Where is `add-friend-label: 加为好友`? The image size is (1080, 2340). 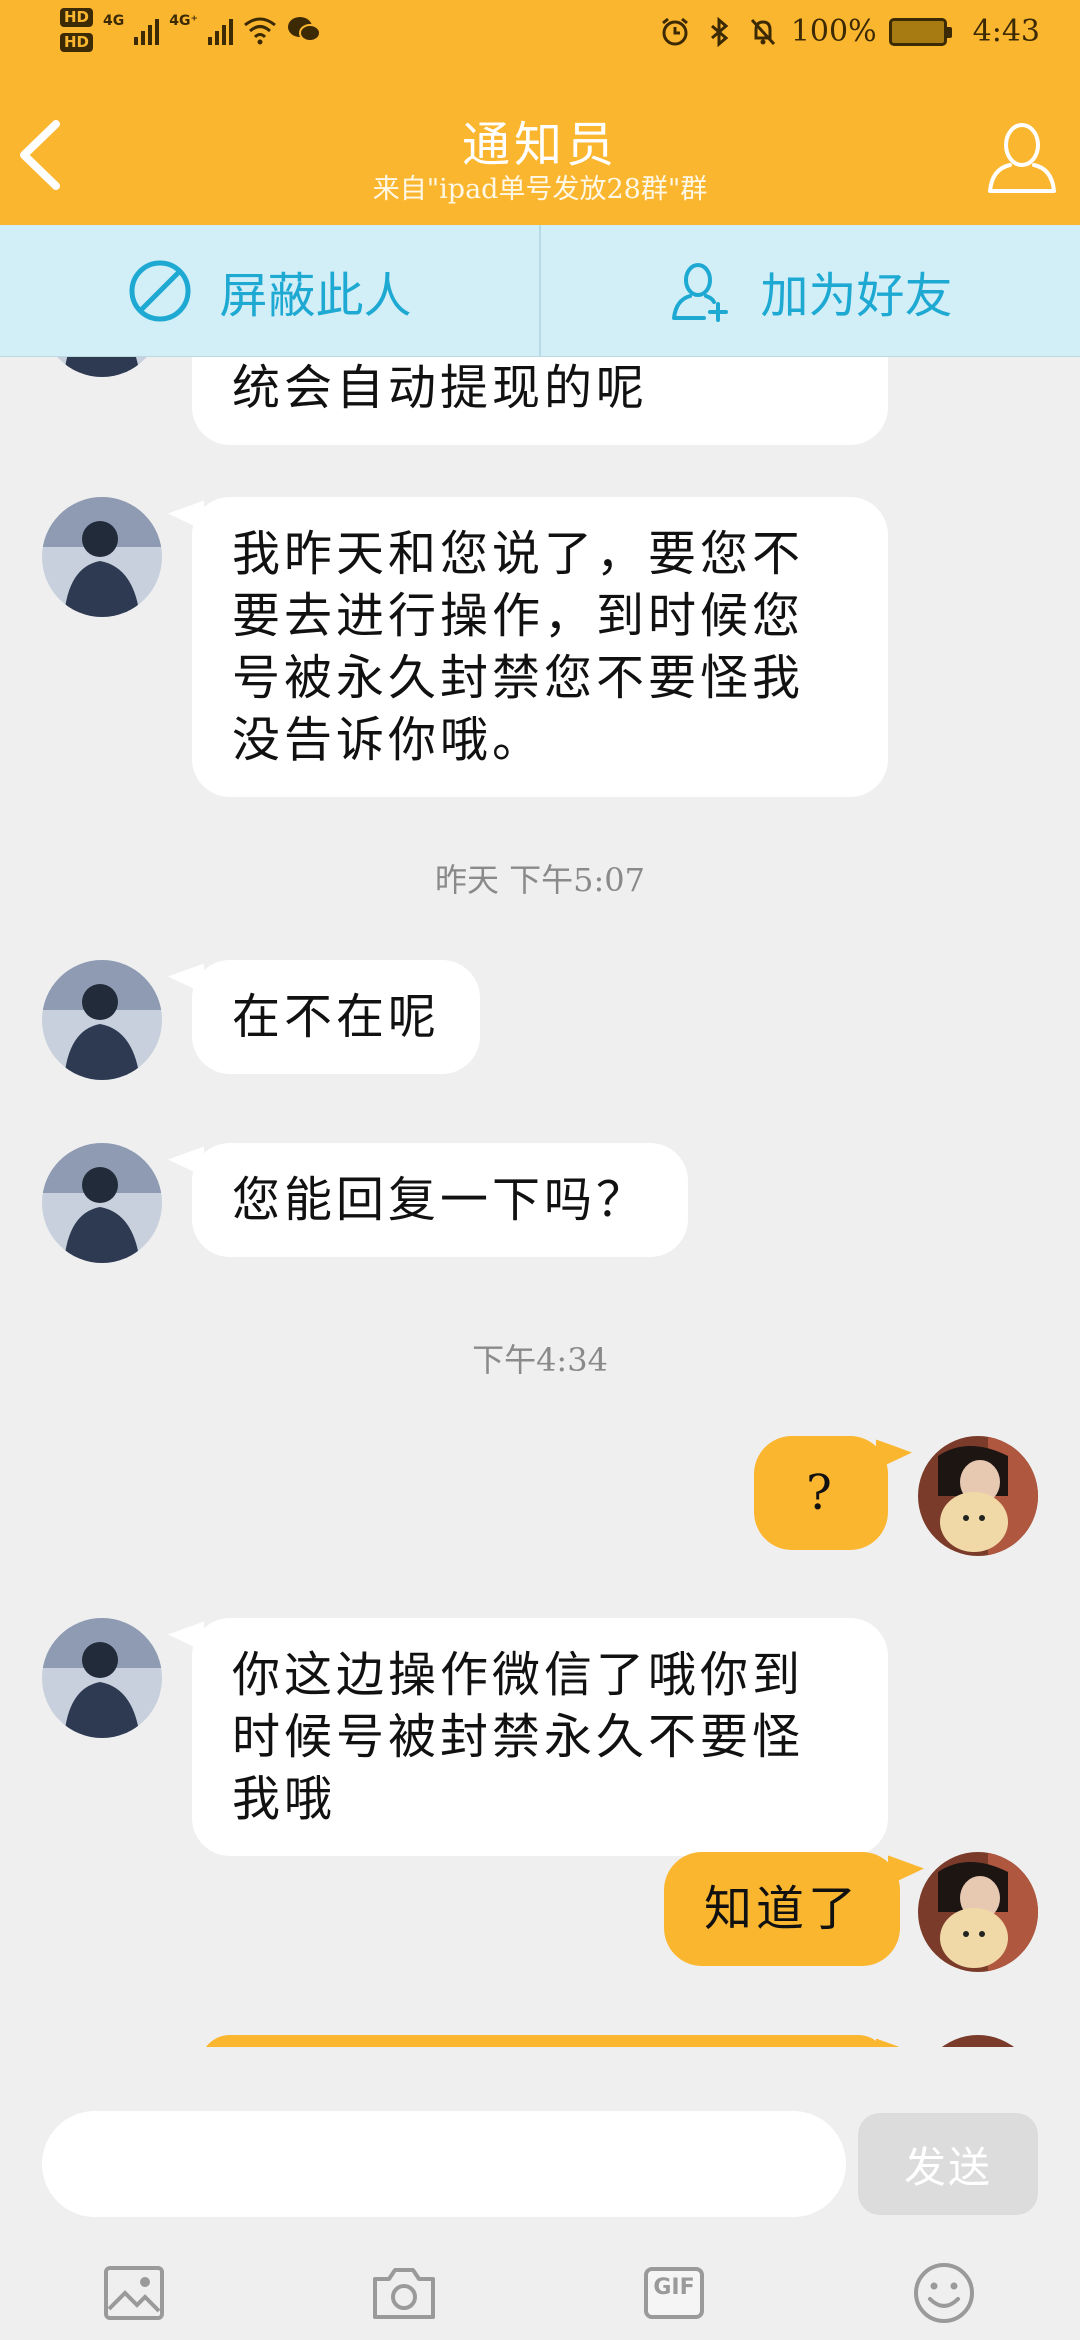 add-friend-label: 加为好友 is located at coordinates (856, 295).